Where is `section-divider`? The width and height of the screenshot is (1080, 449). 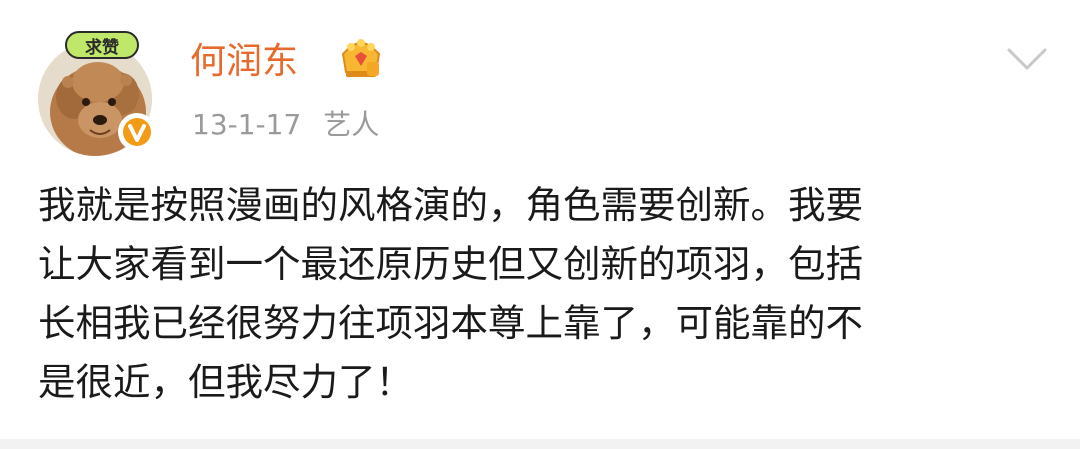 section-divider is located at coordinates (540, 444).